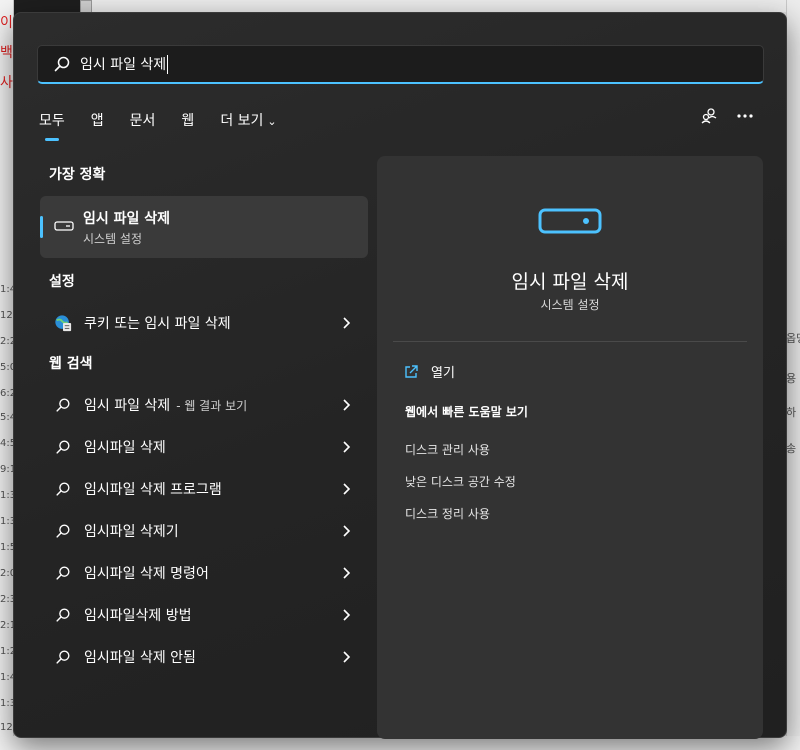  What do you see at coordinates (7, 573) in the screenshot?
I see `background-time: 2:0` at bounding box center [7, 573].